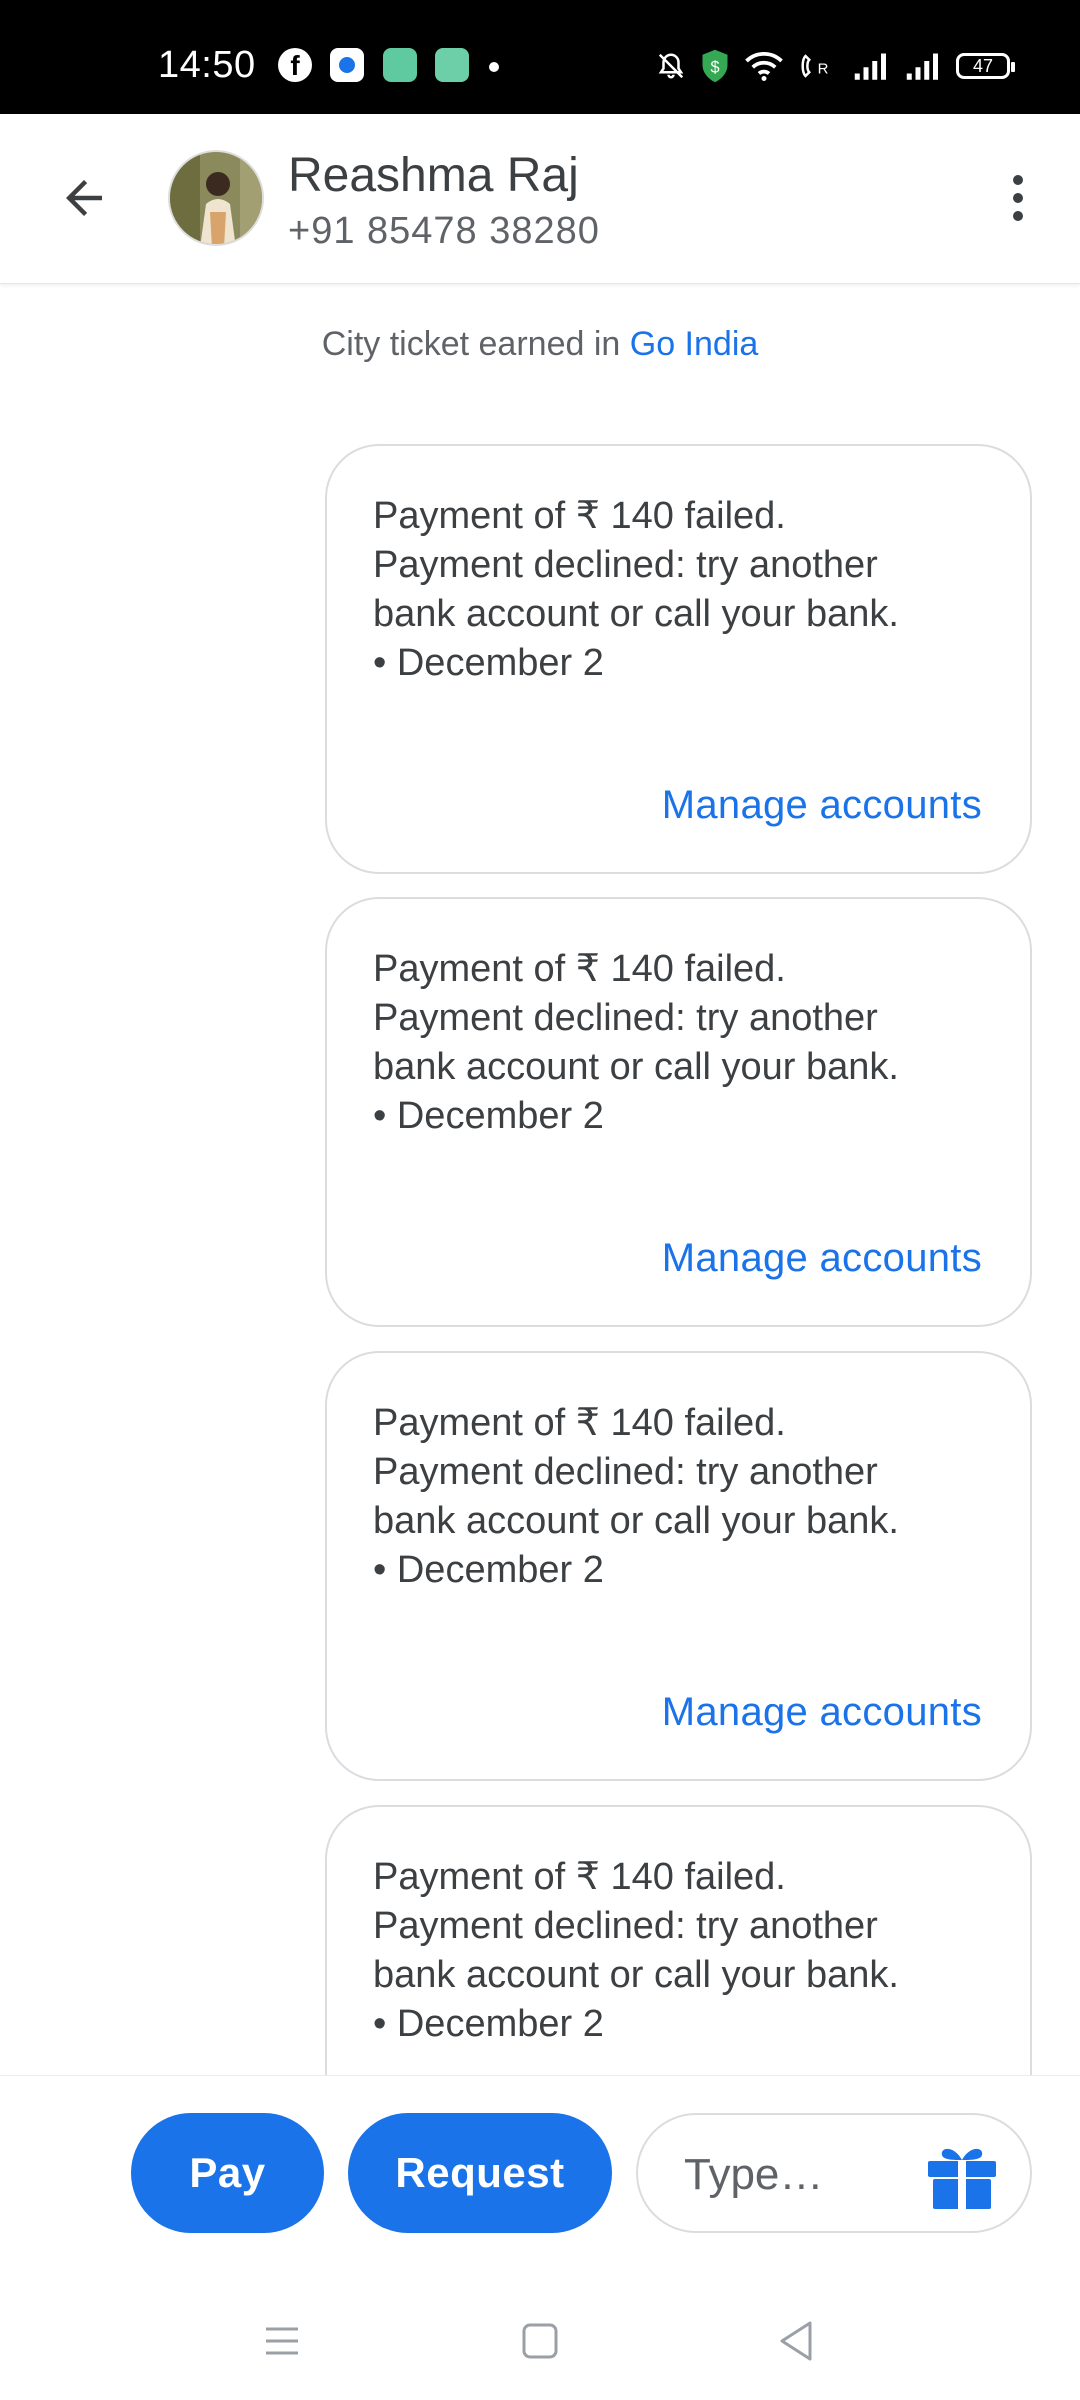 Image resolution: width=1080 pixels, height=2400 pixels. I want to click on back-triangle-icon, so click(796, 2341).